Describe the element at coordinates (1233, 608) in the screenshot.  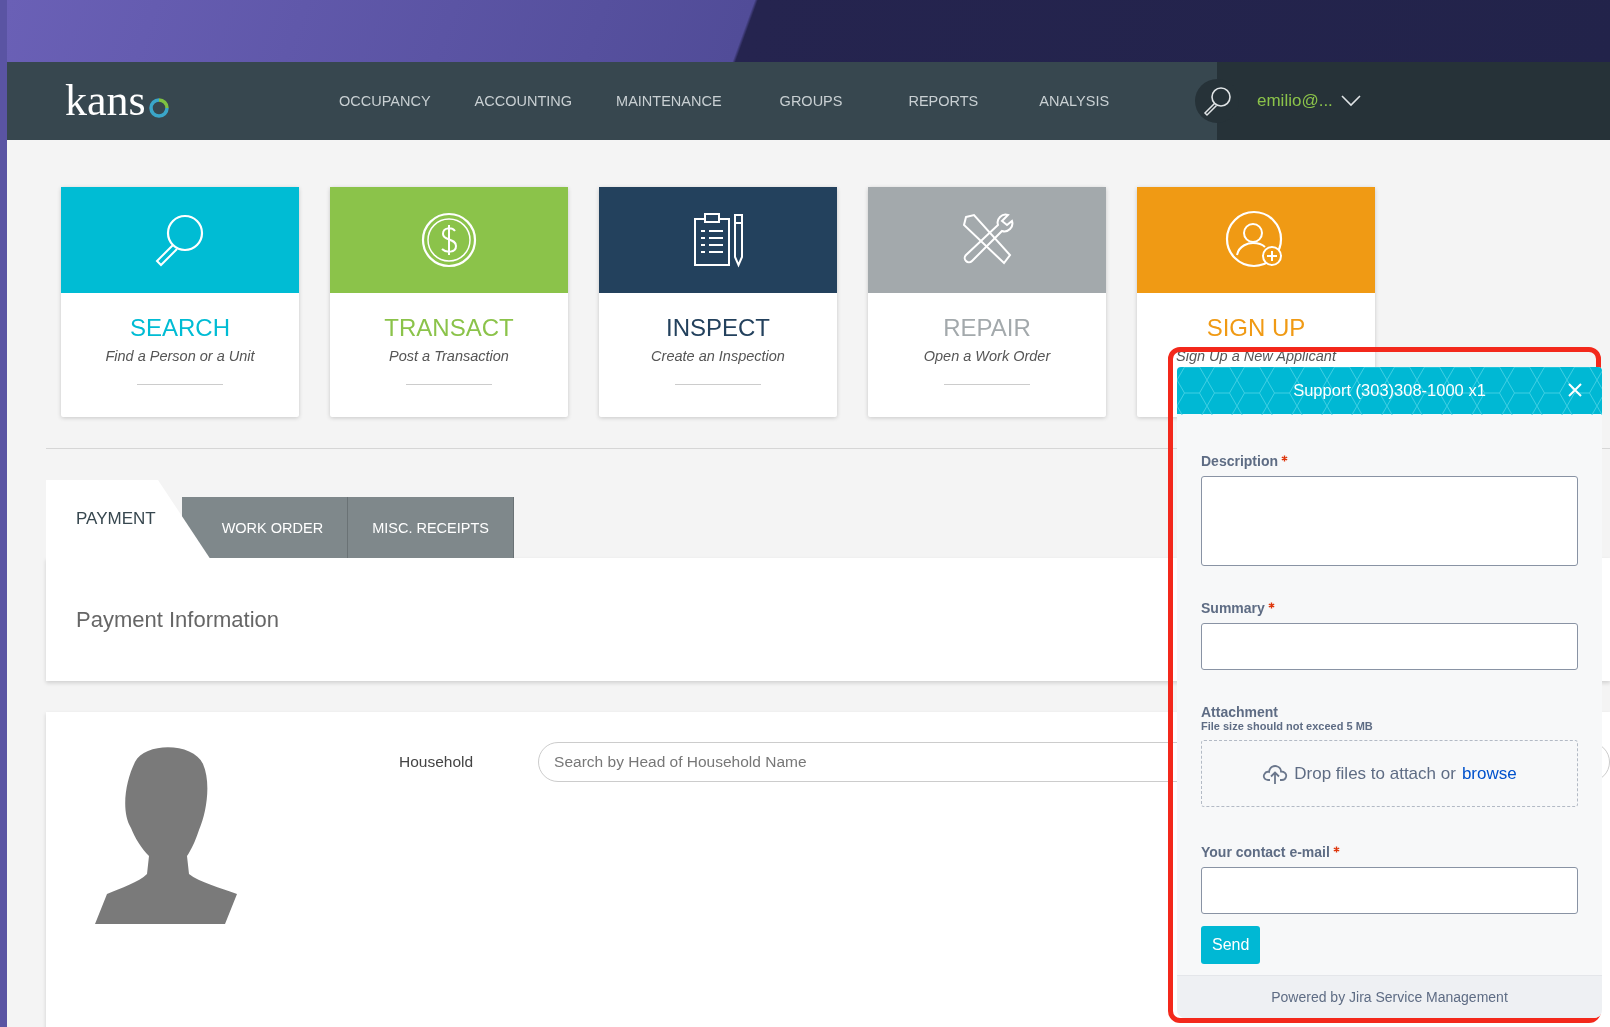
I see `field-label: Summary` at that location.